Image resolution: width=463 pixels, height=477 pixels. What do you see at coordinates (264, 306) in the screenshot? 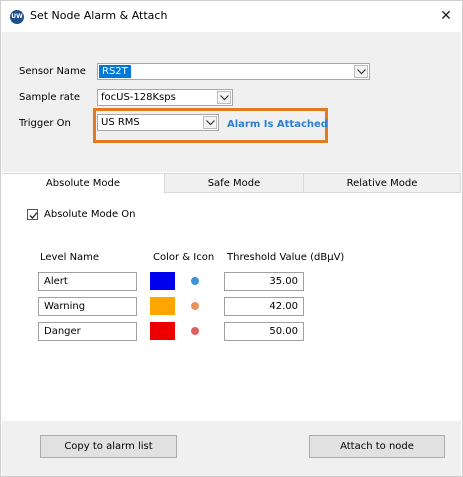
I see `threshold-field-warning: 42.00` at bounding box center [264, 306].